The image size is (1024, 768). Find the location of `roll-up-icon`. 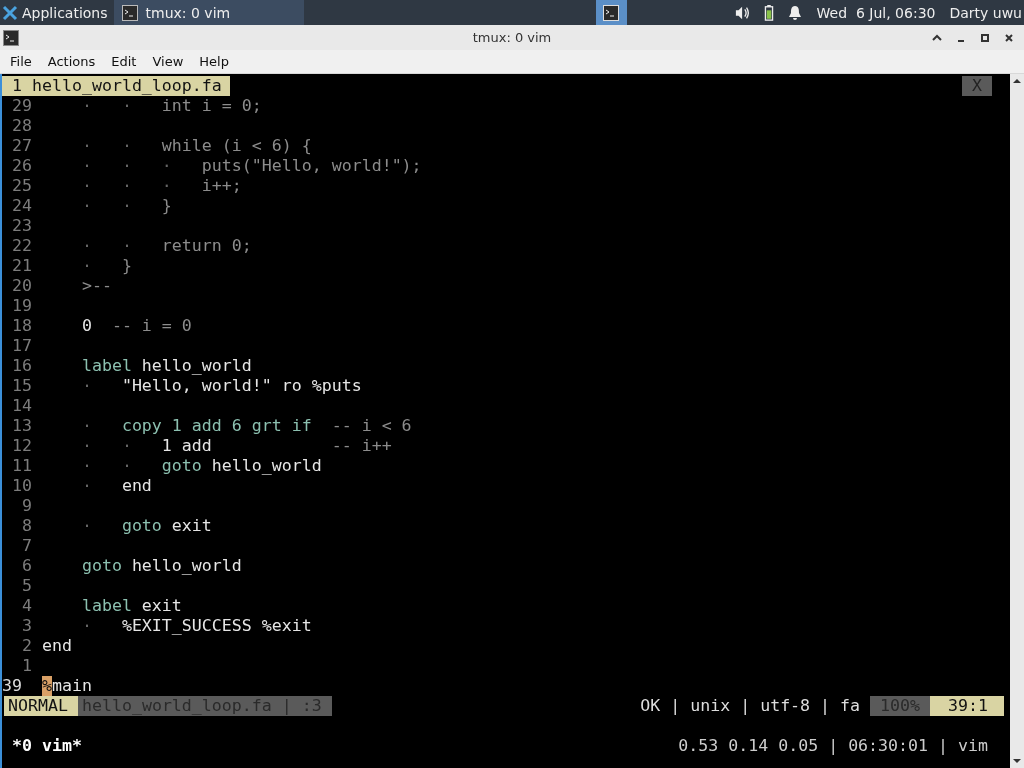

roll-up-icon is located at coordinates (937, 37).